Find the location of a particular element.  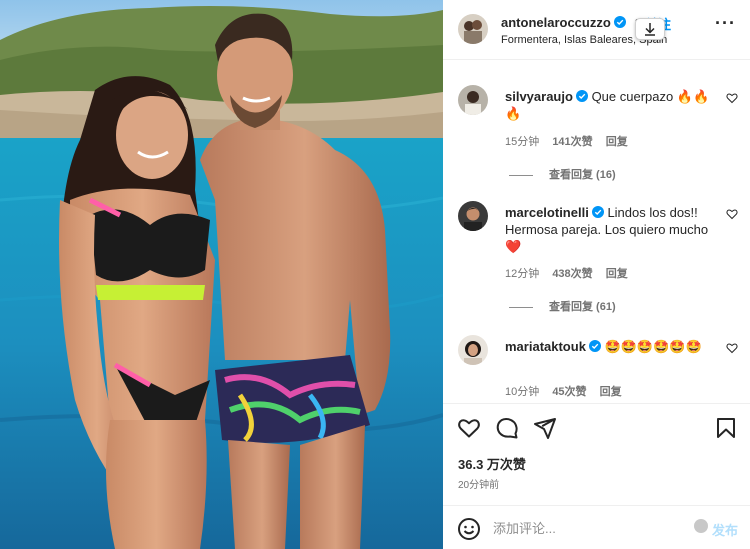

view-replies-button: 查看回复 (16) is located at coordinates (562, 174).